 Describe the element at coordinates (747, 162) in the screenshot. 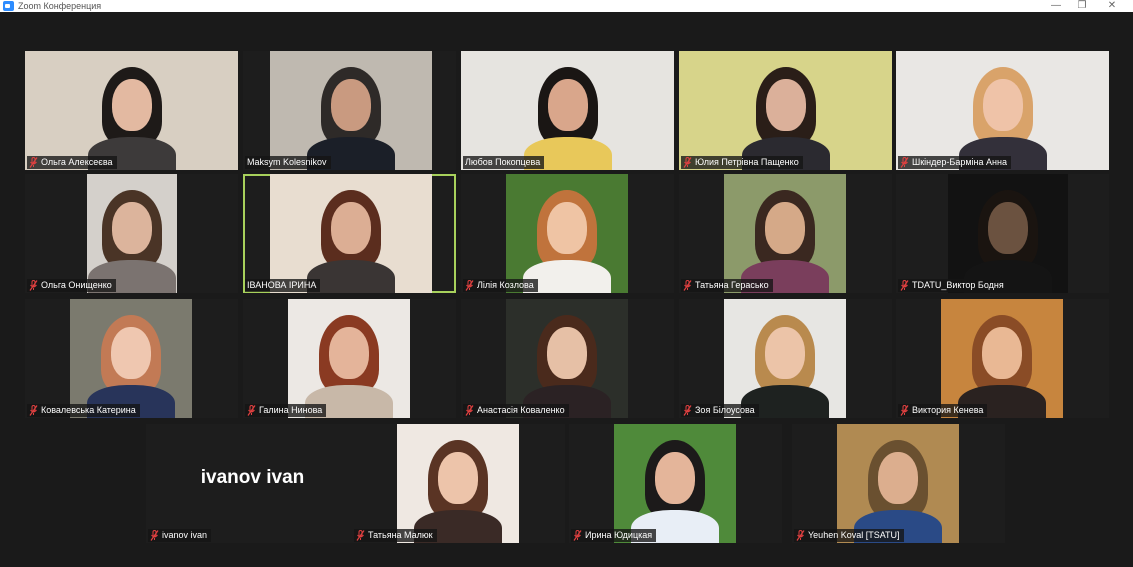

I see `participant-name: Юлия Петрівна Пащенко` at that location.